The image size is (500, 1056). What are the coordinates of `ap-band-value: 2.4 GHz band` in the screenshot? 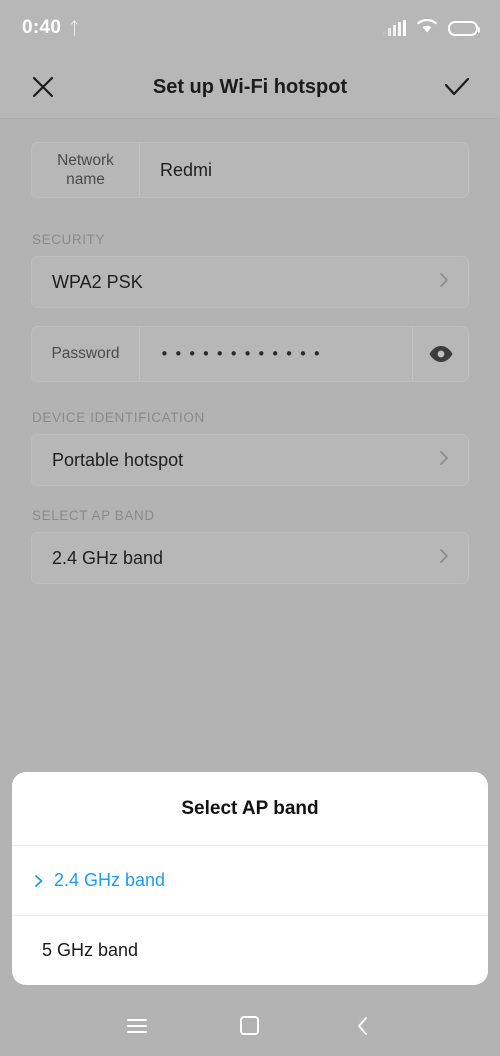 It's located at (108, 557).